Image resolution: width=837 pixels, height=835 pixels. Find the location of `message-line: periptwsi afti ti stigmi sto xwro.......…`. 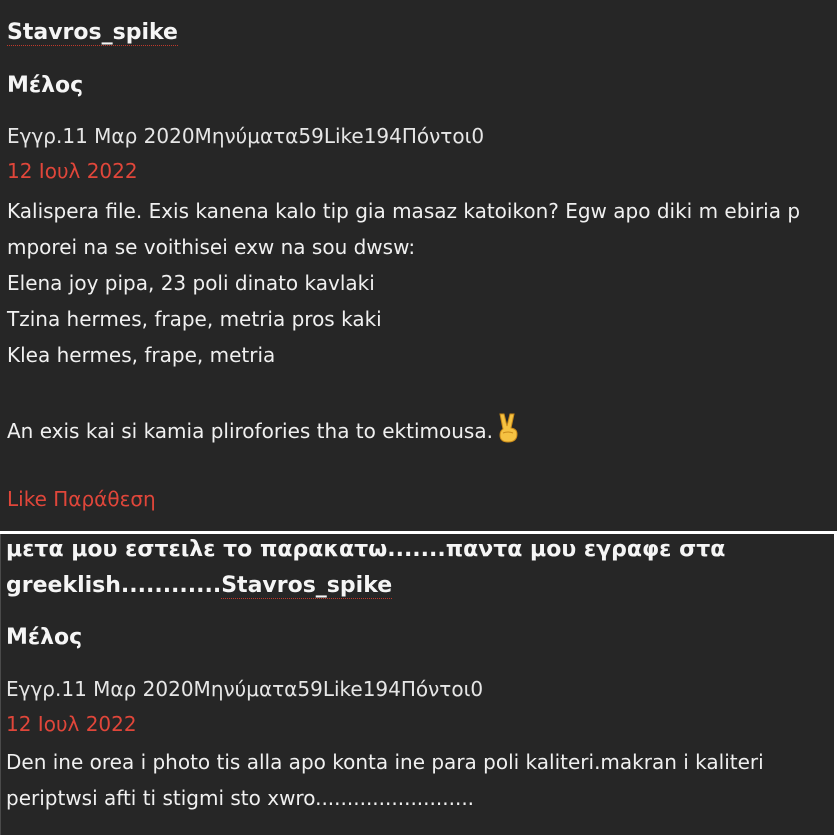

message-line: periptwsi afti ti stigmi sto xwro.......… is located at coordinates (240, 798).